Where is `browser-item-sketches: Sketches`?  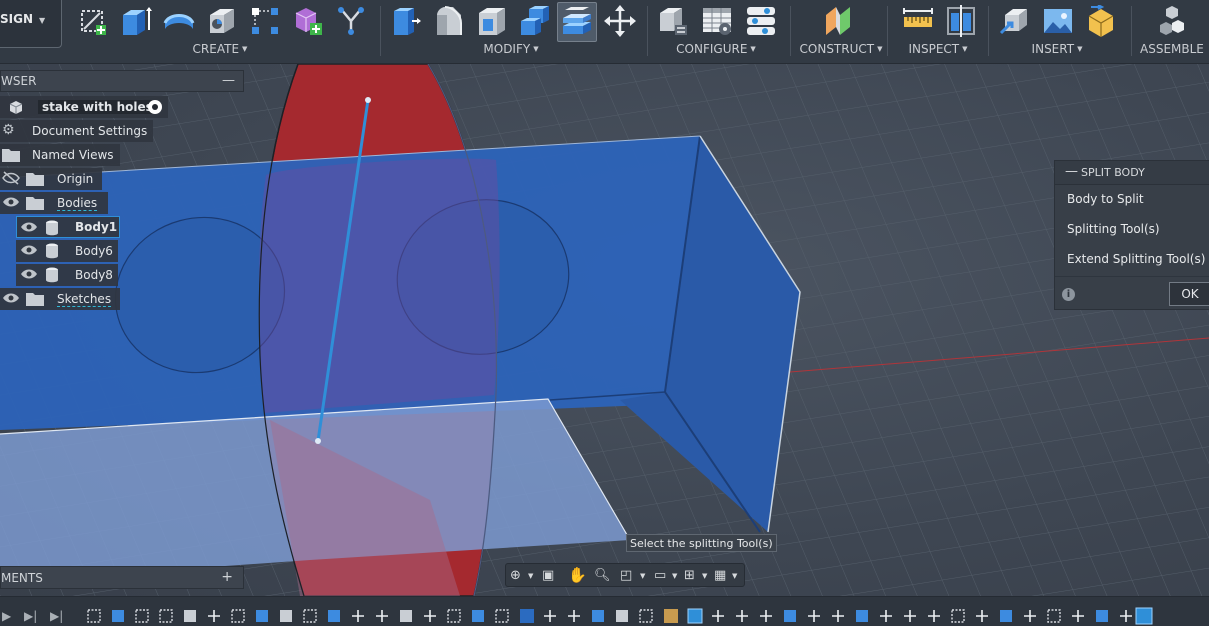
browser-item-sketches: Sketches is located at coordinates (60, 299).